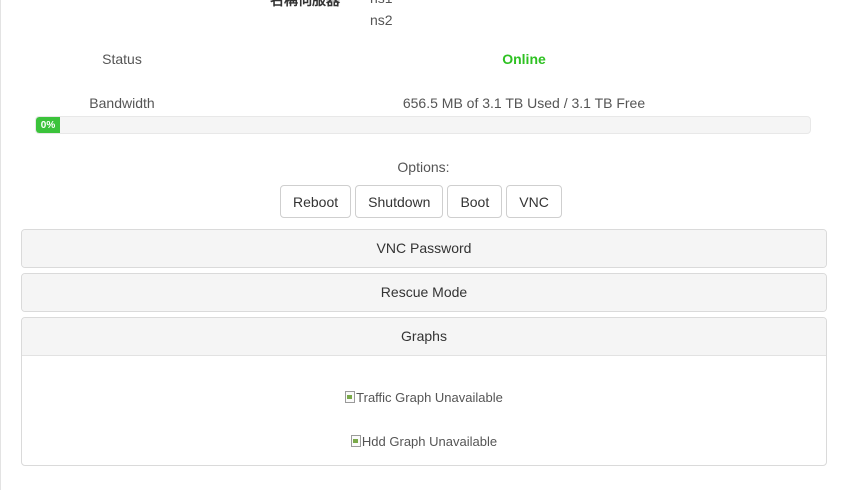 The height and width of the screenshot is (490, 843). I want to click on hdd-graph-image: Hdd Graph Unavailable, so click(424, 441).